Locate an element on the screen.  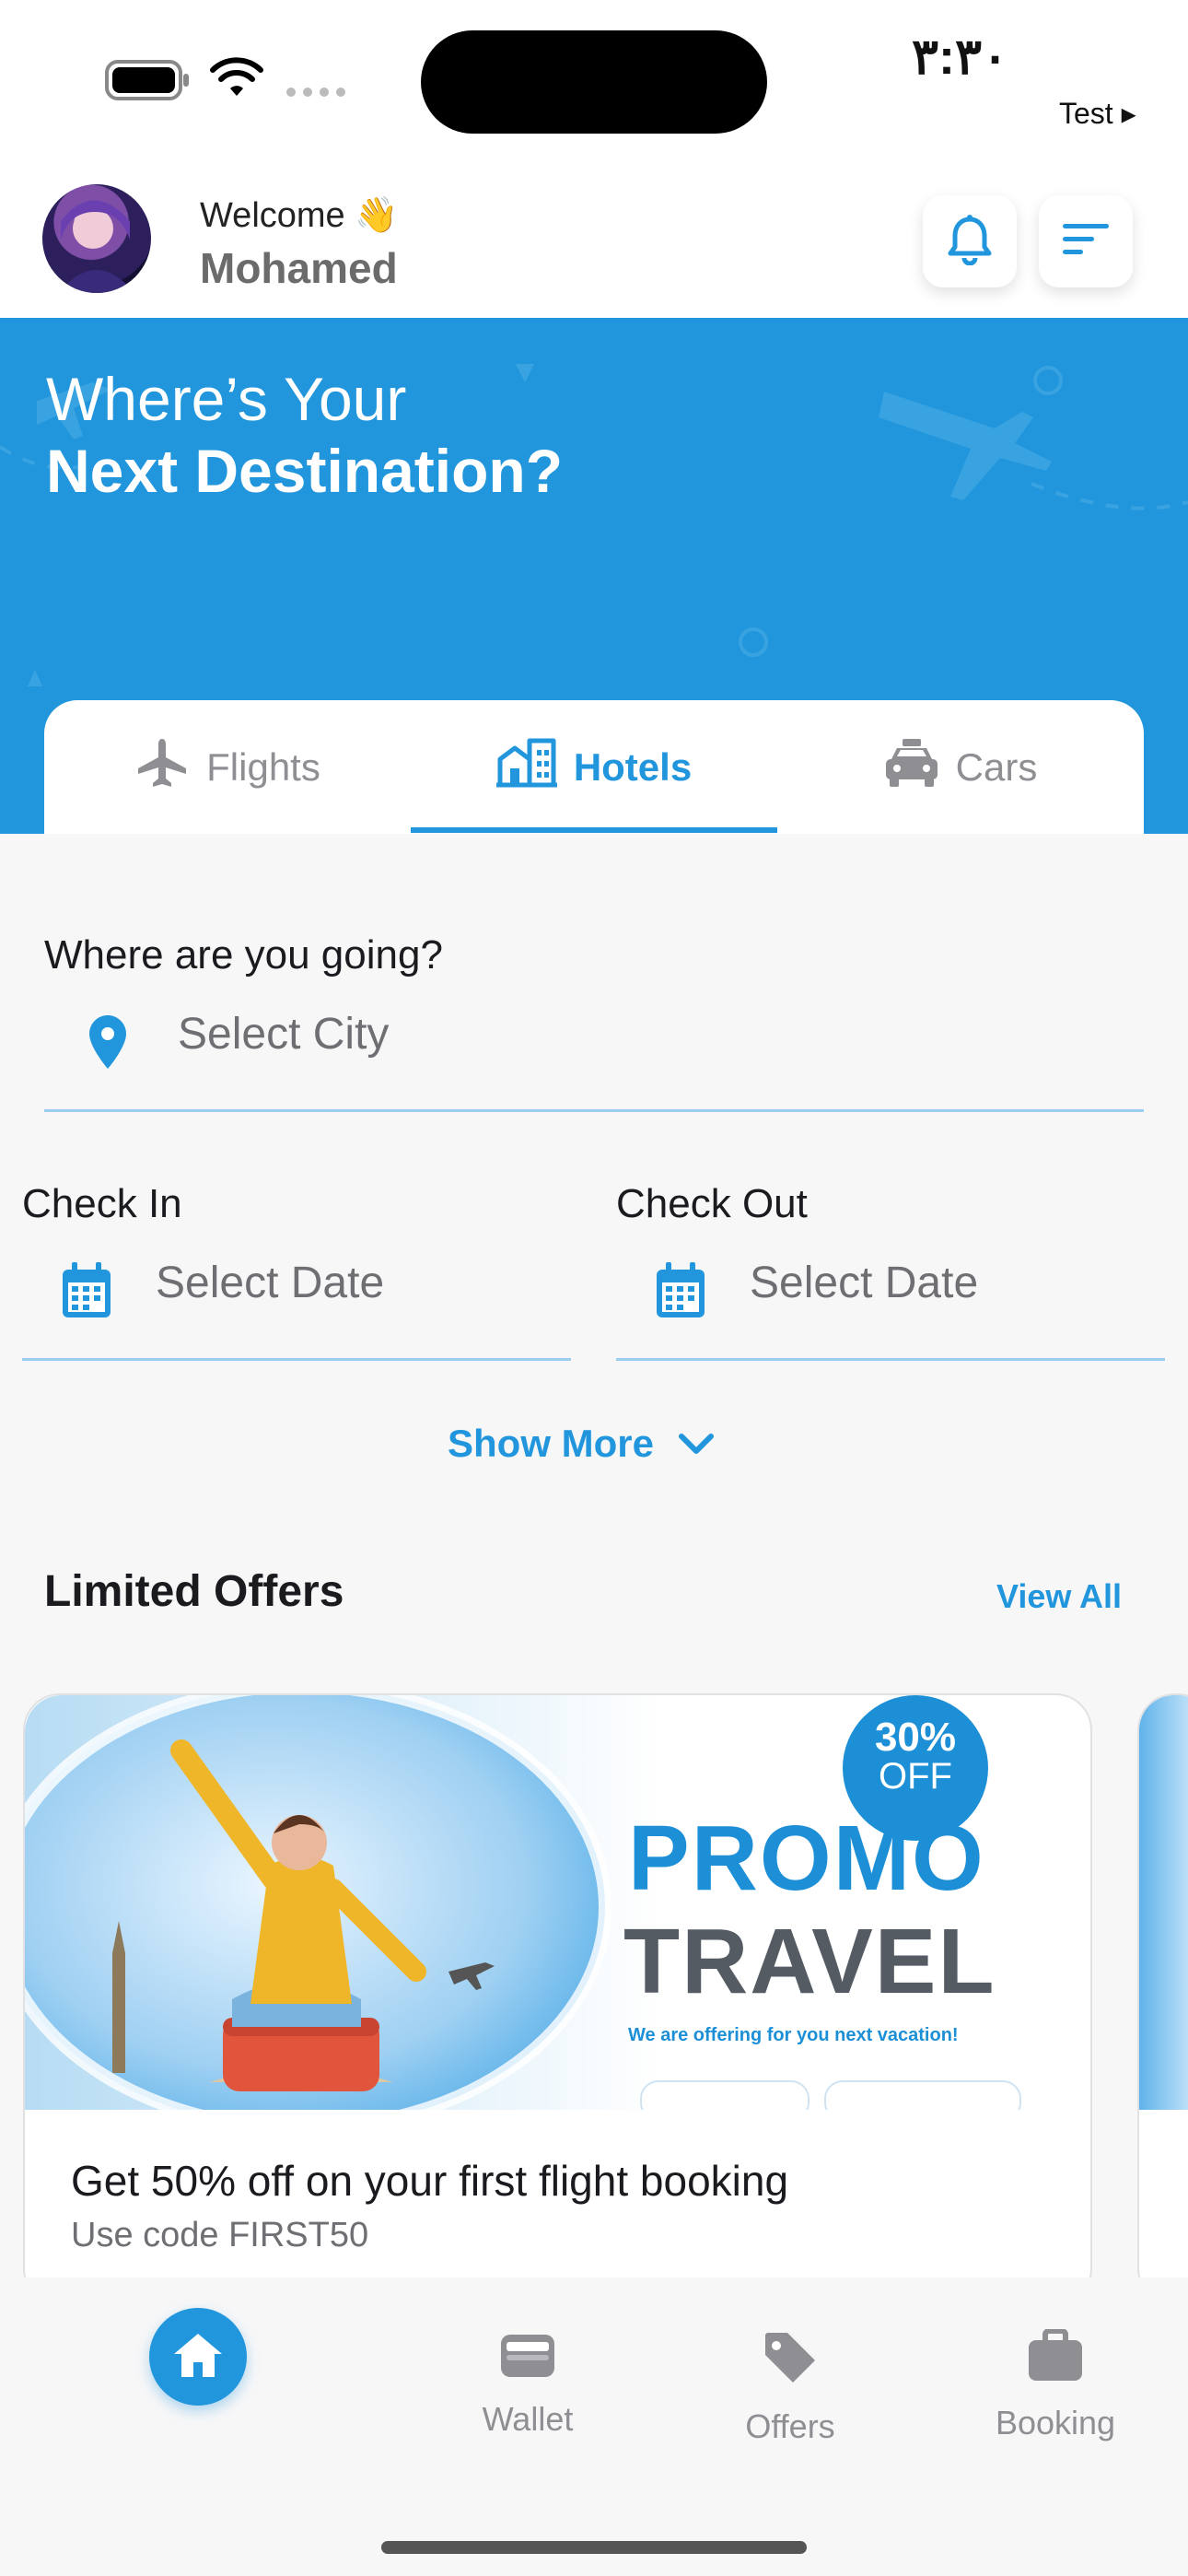
tab-cars: Cars is located at coordinates (961, 767).